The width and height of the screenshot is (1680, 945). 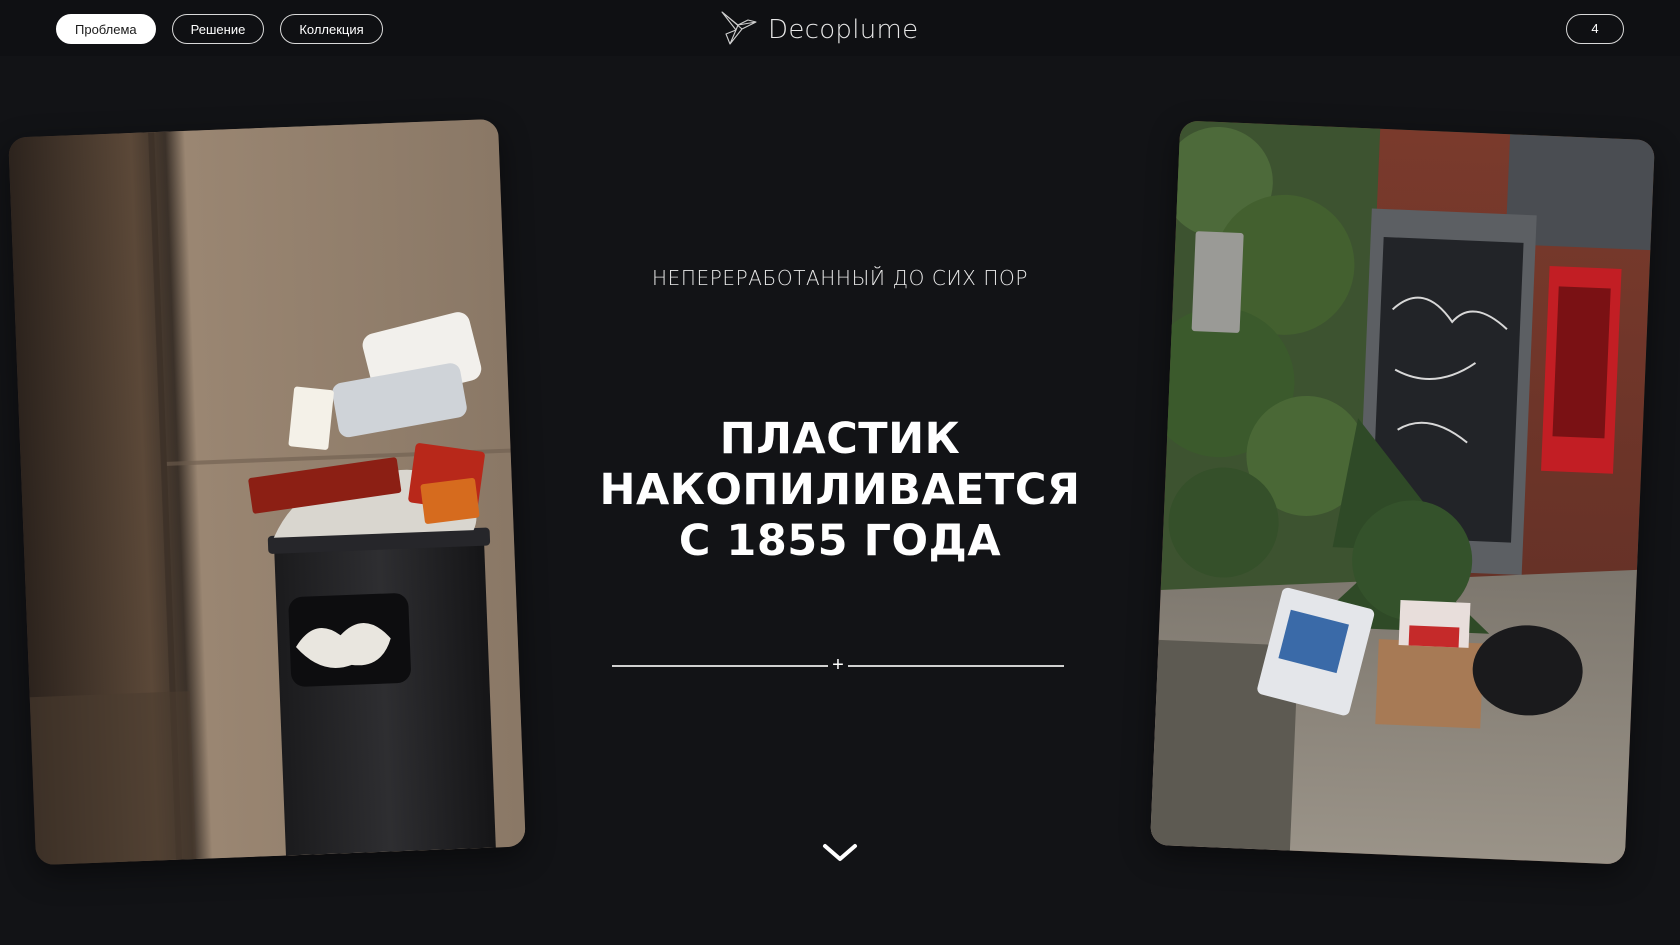 What do you see at coordinates (720, 666) in the screenshot?
I see `divider-line-left` at bounding box center [720, 666].